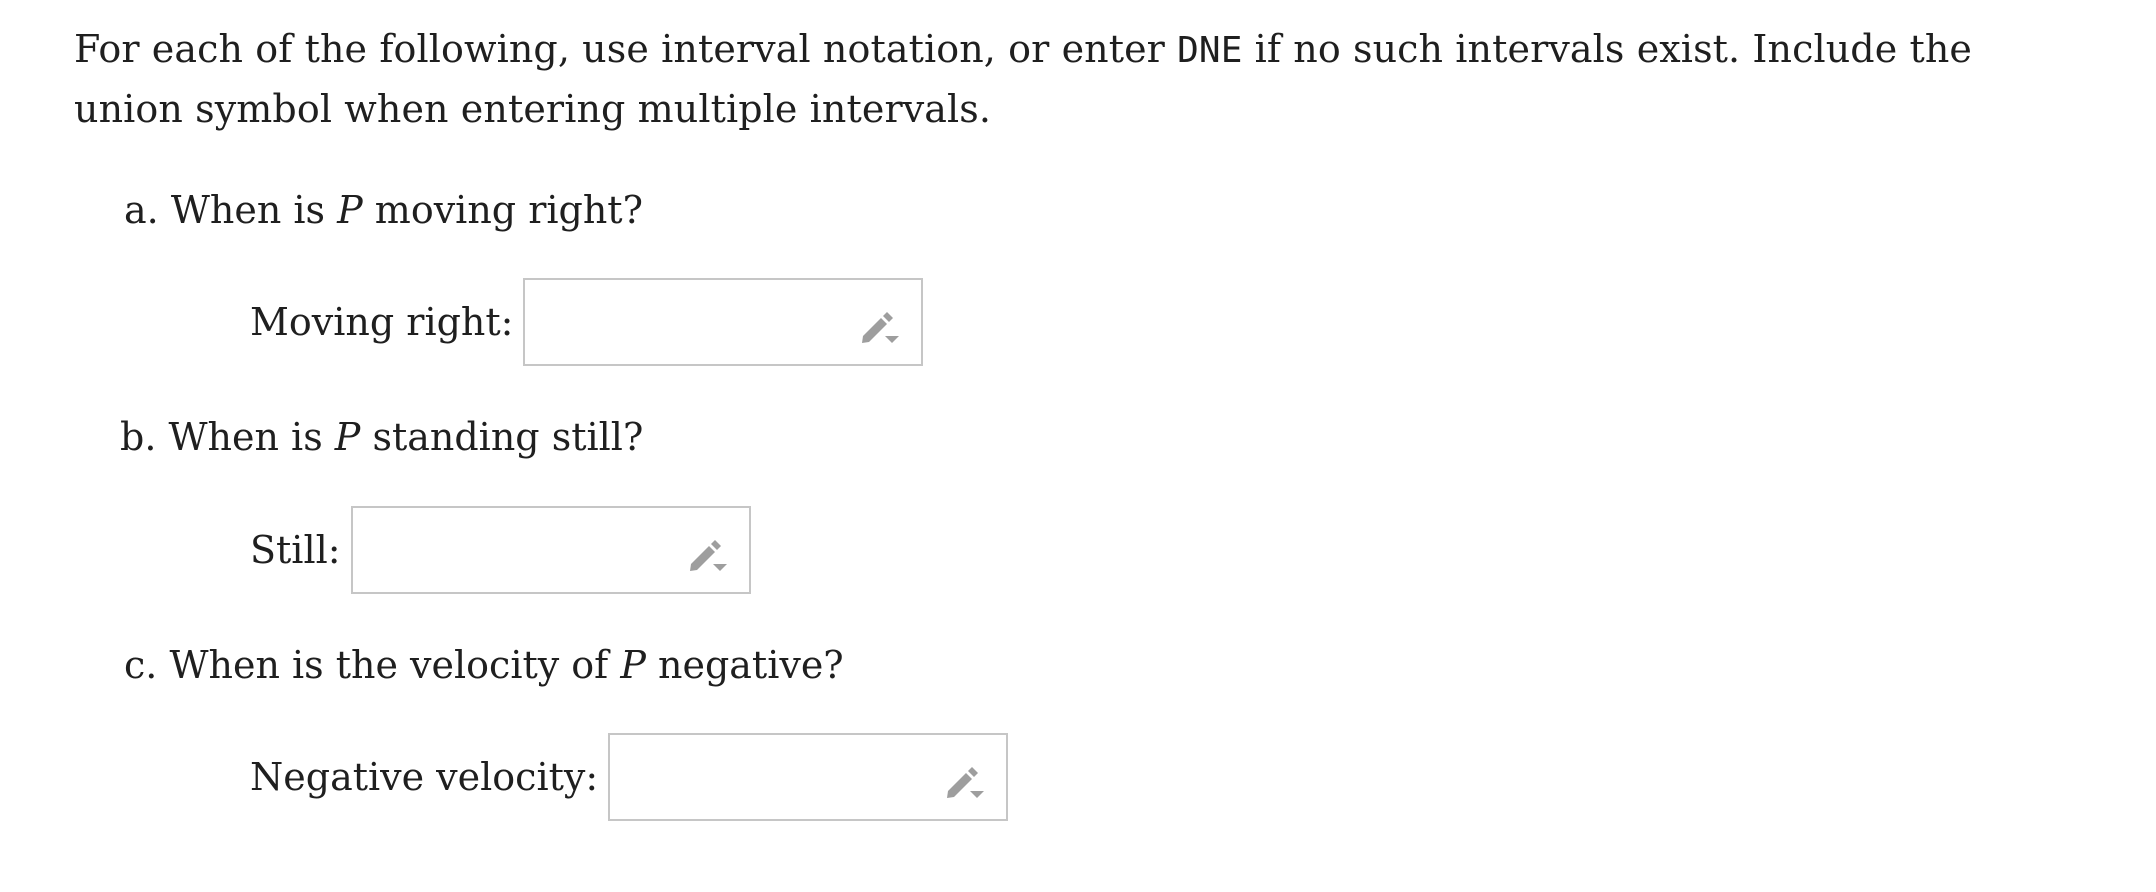  I want to click on negative-velocity-answer-box, so click(808, 777).